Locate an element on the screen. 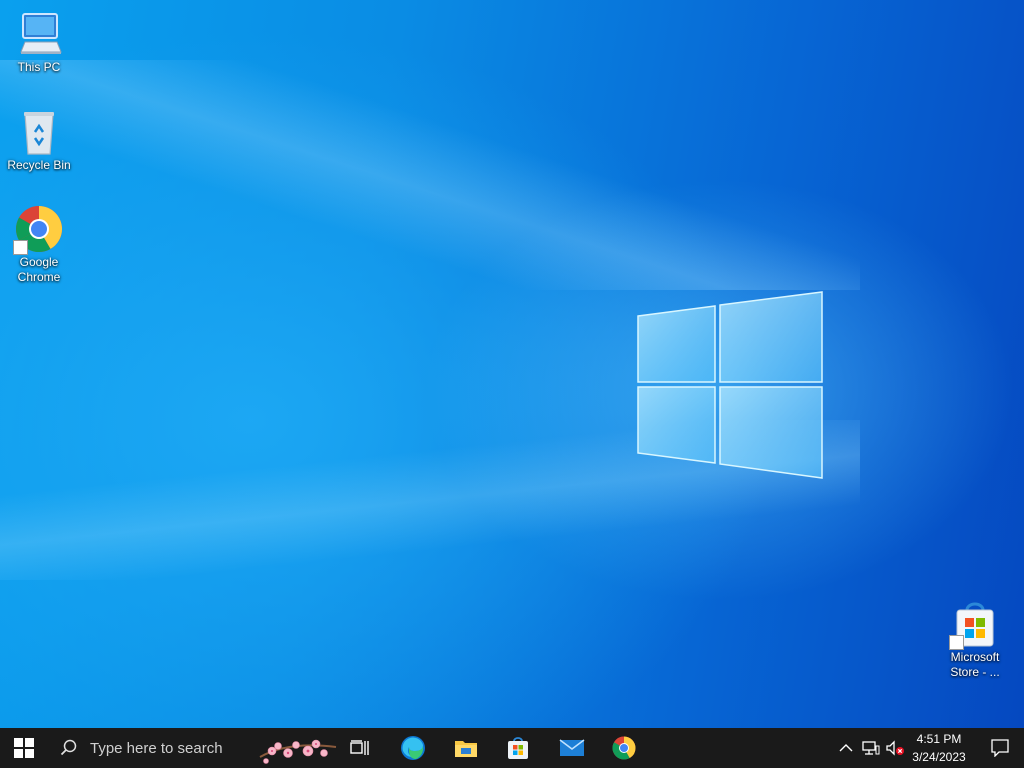  task-view-button is located at coordinates (360, 748).